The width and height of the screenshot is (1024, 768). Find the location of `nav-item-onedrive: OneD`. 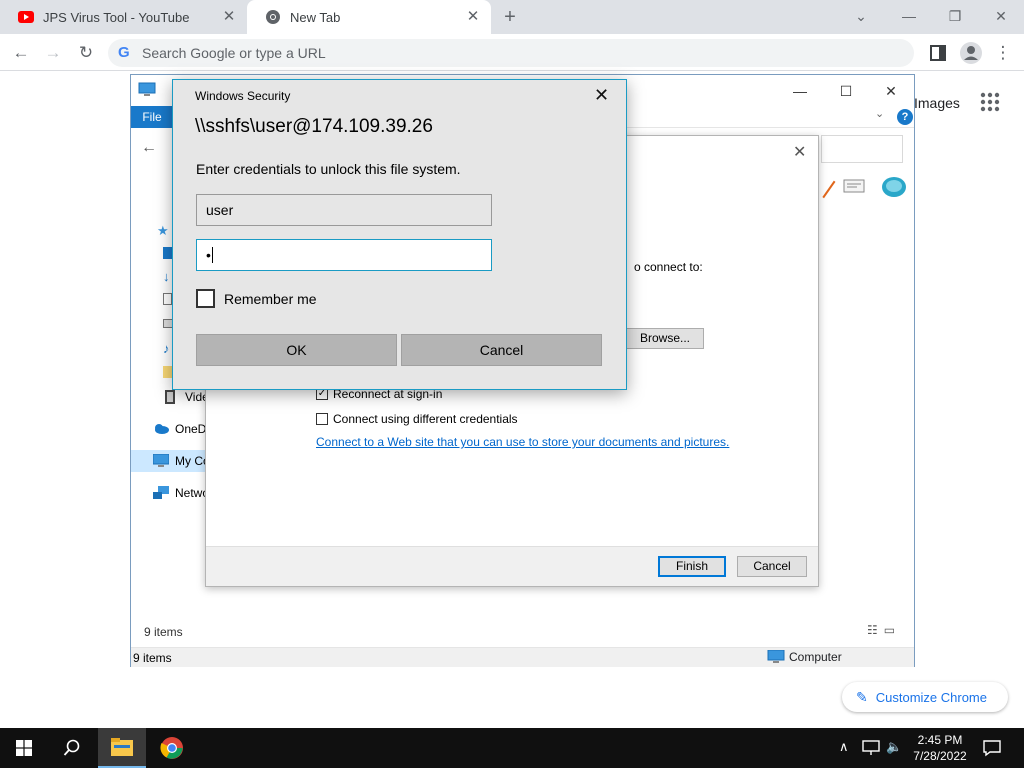

nav-item-onedrive: OneD is located at coordinates (179, 429).